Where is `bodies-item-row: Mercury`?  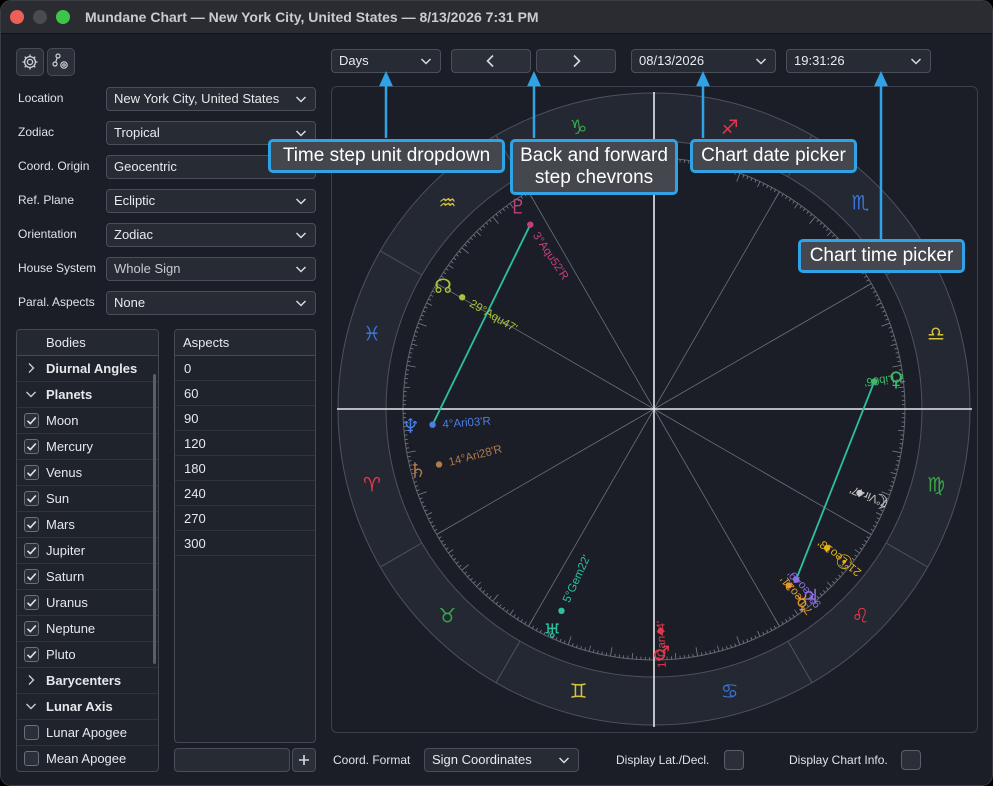
bodies-item-row: Mercury is located at coordinates (87, 447).